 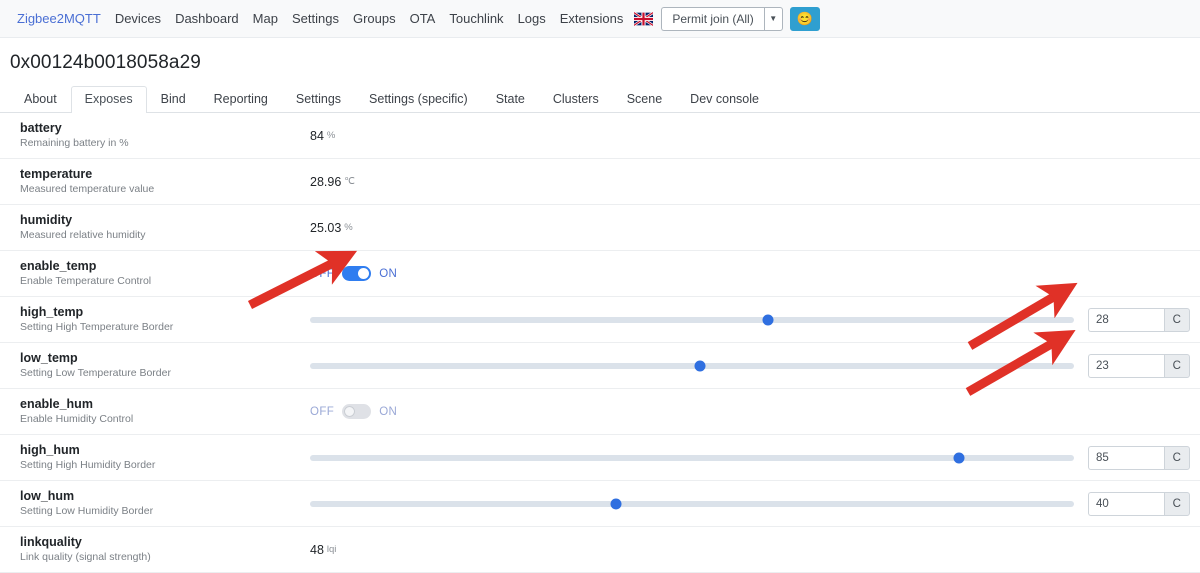 I want to click on expose-control-low-temp: C, so click(x=750, y=365).